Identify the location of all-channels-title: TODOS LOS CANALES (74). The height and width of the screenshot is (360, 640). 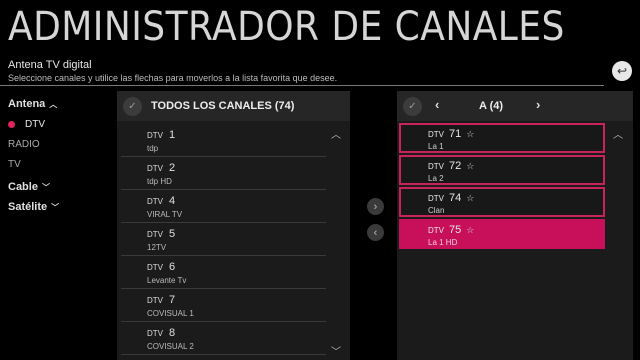
(223, 106).